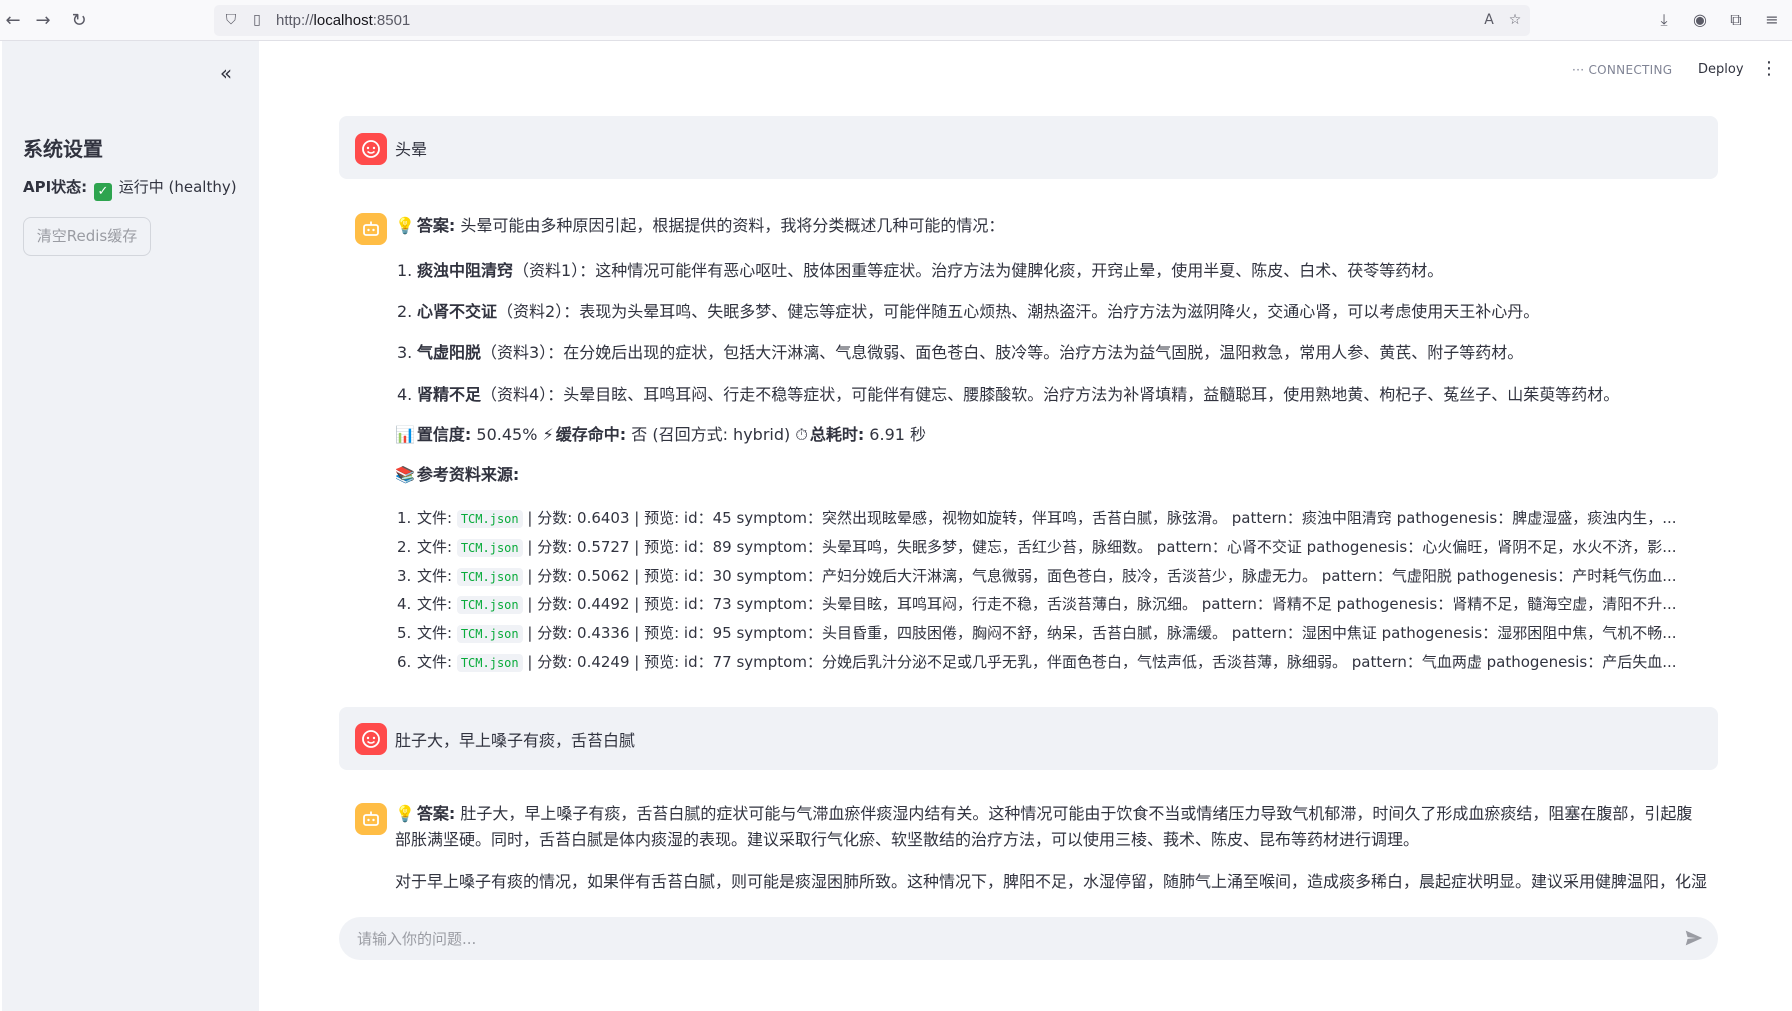 This screenshot has width=1792, height=1011. What do you see at coordinates (444, 434) in the screenshot?
I see `confidence-label: 置信度:` at bounding box center [444, 434].